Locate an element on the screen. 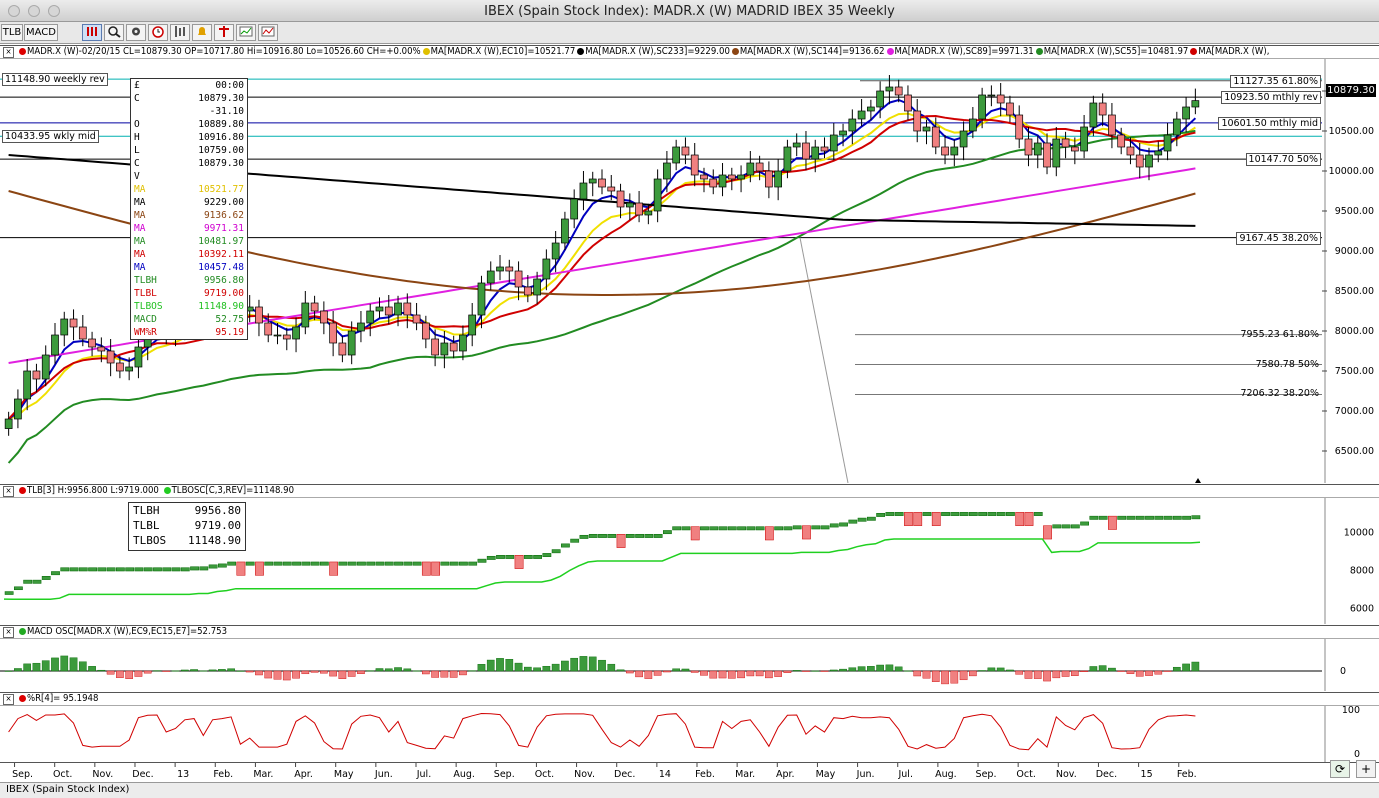 Image resolution: width=1379 pixels, height=798 pixels. add-pane-icon: + is located at coordinates (1366, 769).